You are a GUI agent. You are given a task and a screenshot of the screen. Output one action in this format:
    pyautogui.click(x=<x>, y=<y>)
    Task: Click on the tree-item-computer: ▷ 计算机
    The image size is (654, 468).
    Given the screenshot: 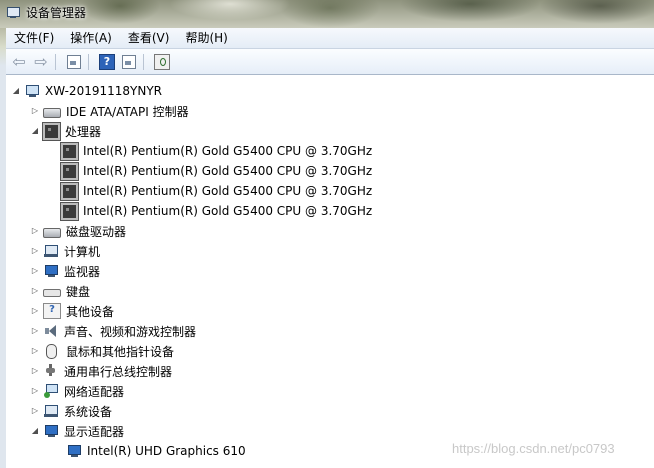 What is the action you would take?
    pyautogui.click(x=65, y=251)
    